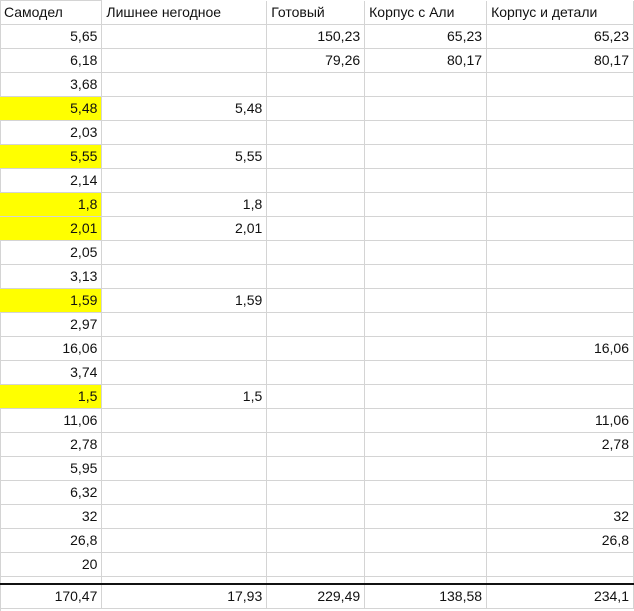  Describe the element at coordinates (316, 60) in the screenshot. I see `cell-gotovyi: 79,26` at that location.